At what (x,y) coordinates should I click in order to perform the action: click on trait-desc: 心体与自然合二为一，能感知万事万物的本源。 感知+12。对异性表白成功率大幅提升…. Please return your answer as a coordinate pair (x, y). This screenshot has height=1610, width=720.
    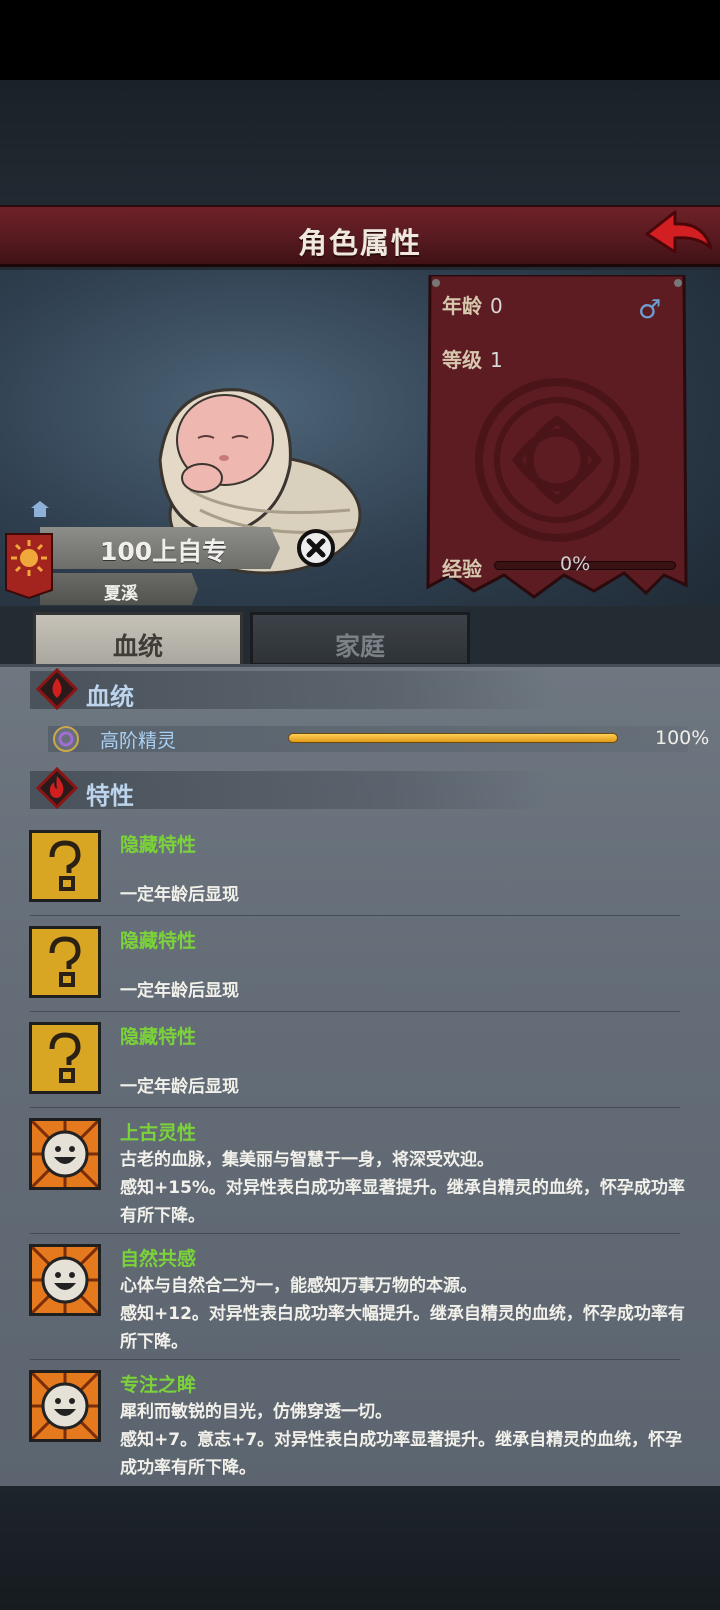
    Looking at the image, I should click on (402, 1314).